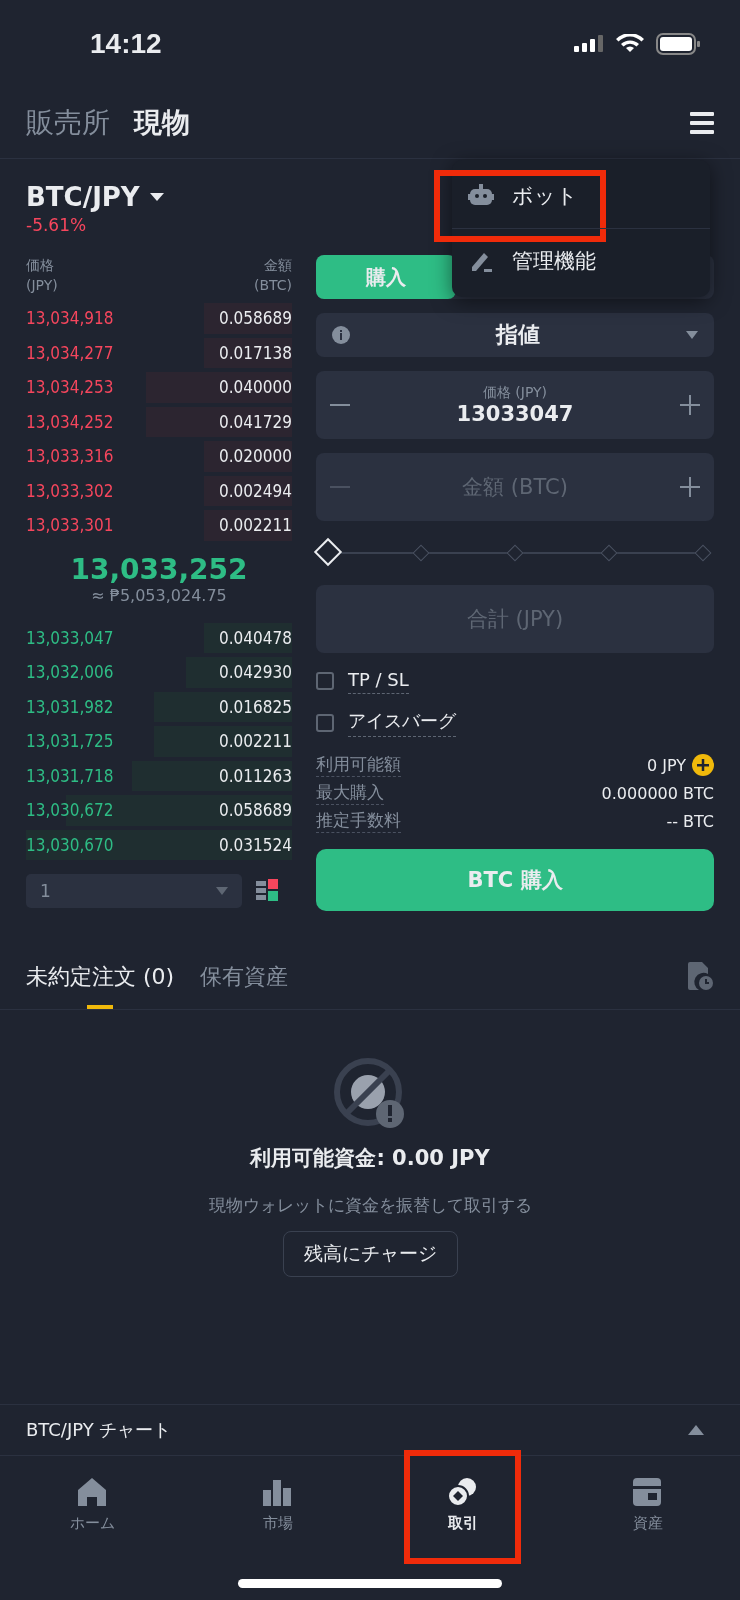 This screenshot has width=740, height=1600. I want to click on info-label: 最大購入, so click(350, 793).